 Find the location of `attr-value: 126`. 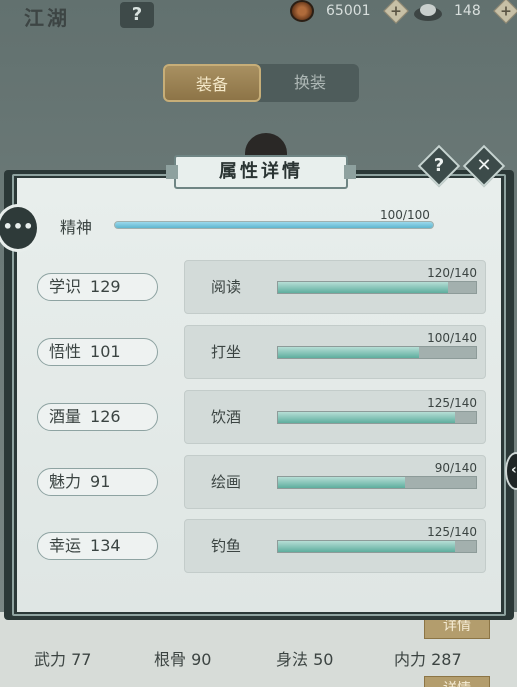

attr-value: 126 is located at coordinates (105, 416).